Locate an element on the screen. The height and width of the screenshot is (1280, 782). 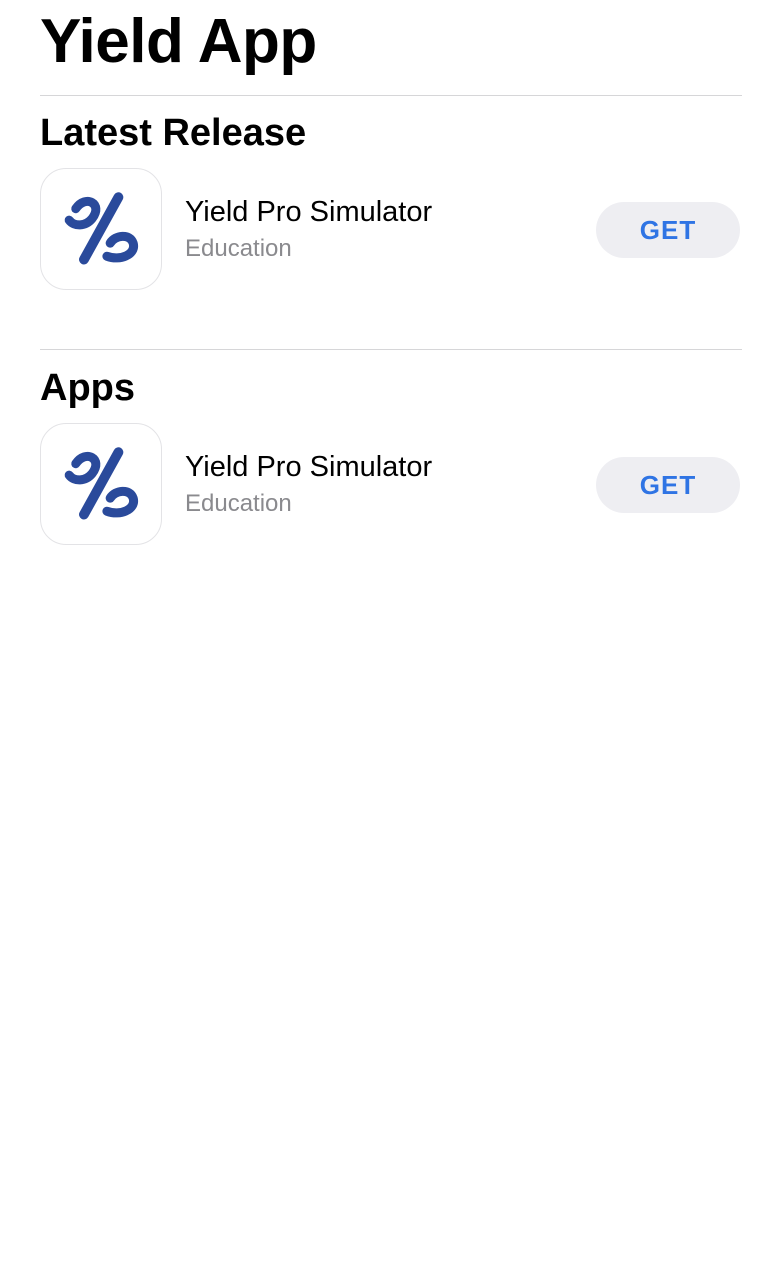
page-title: Yield App is located at coordinates (178, 41).